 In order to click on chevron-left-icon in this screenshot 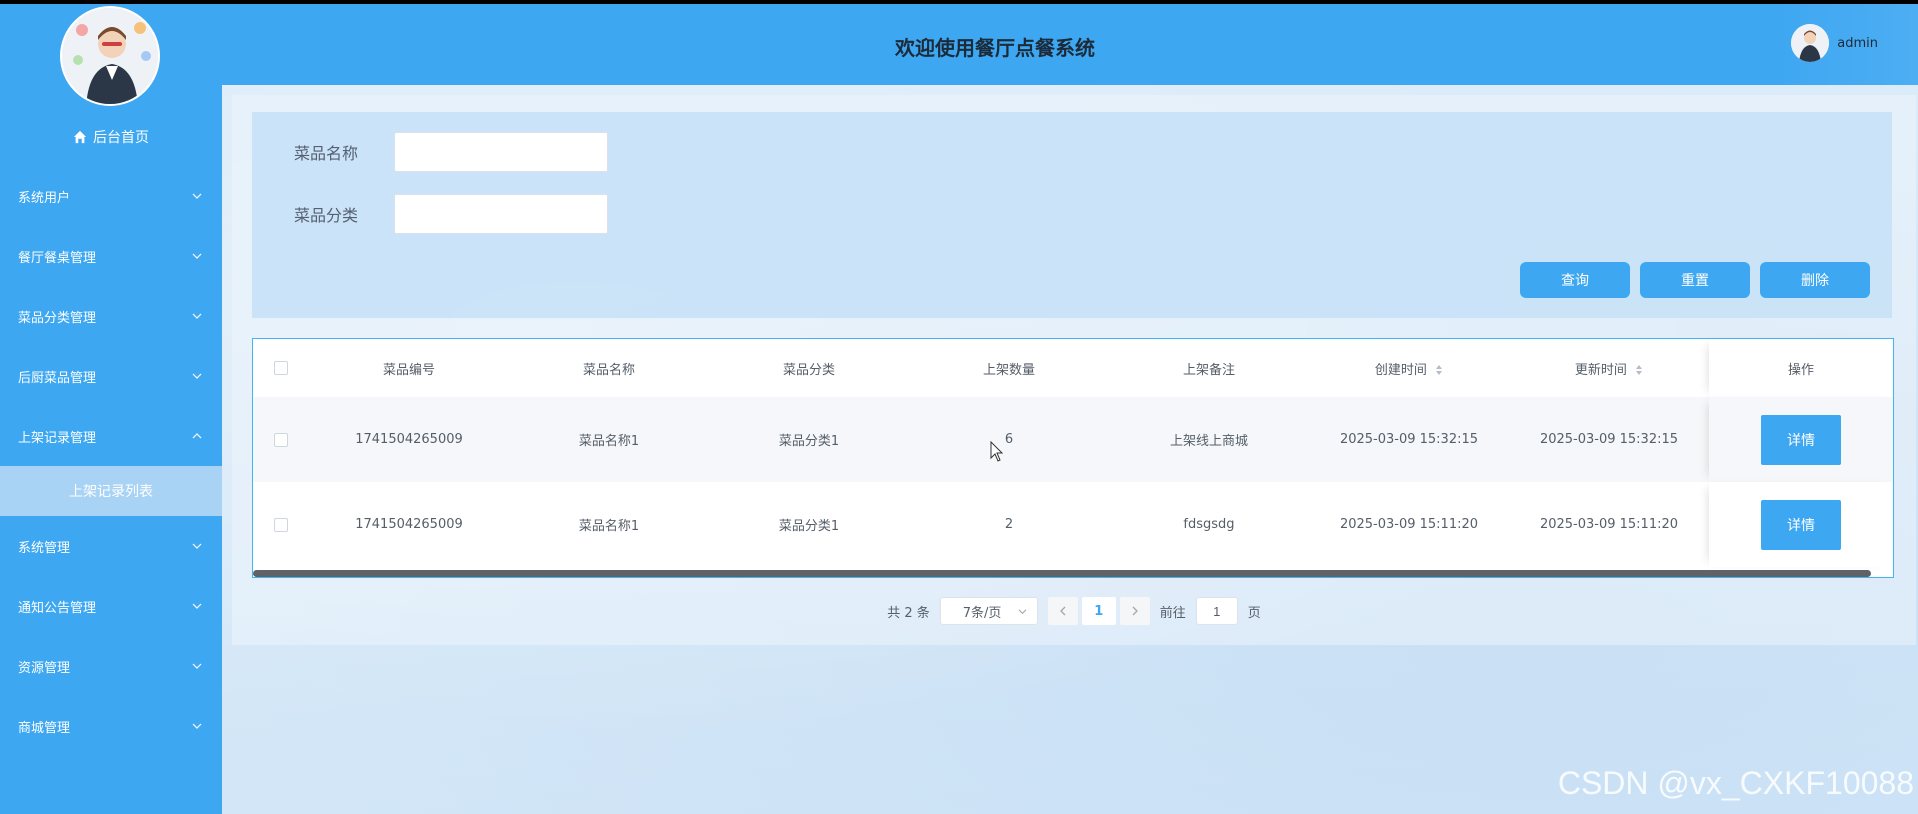, I will do `click(1062, 611)`.